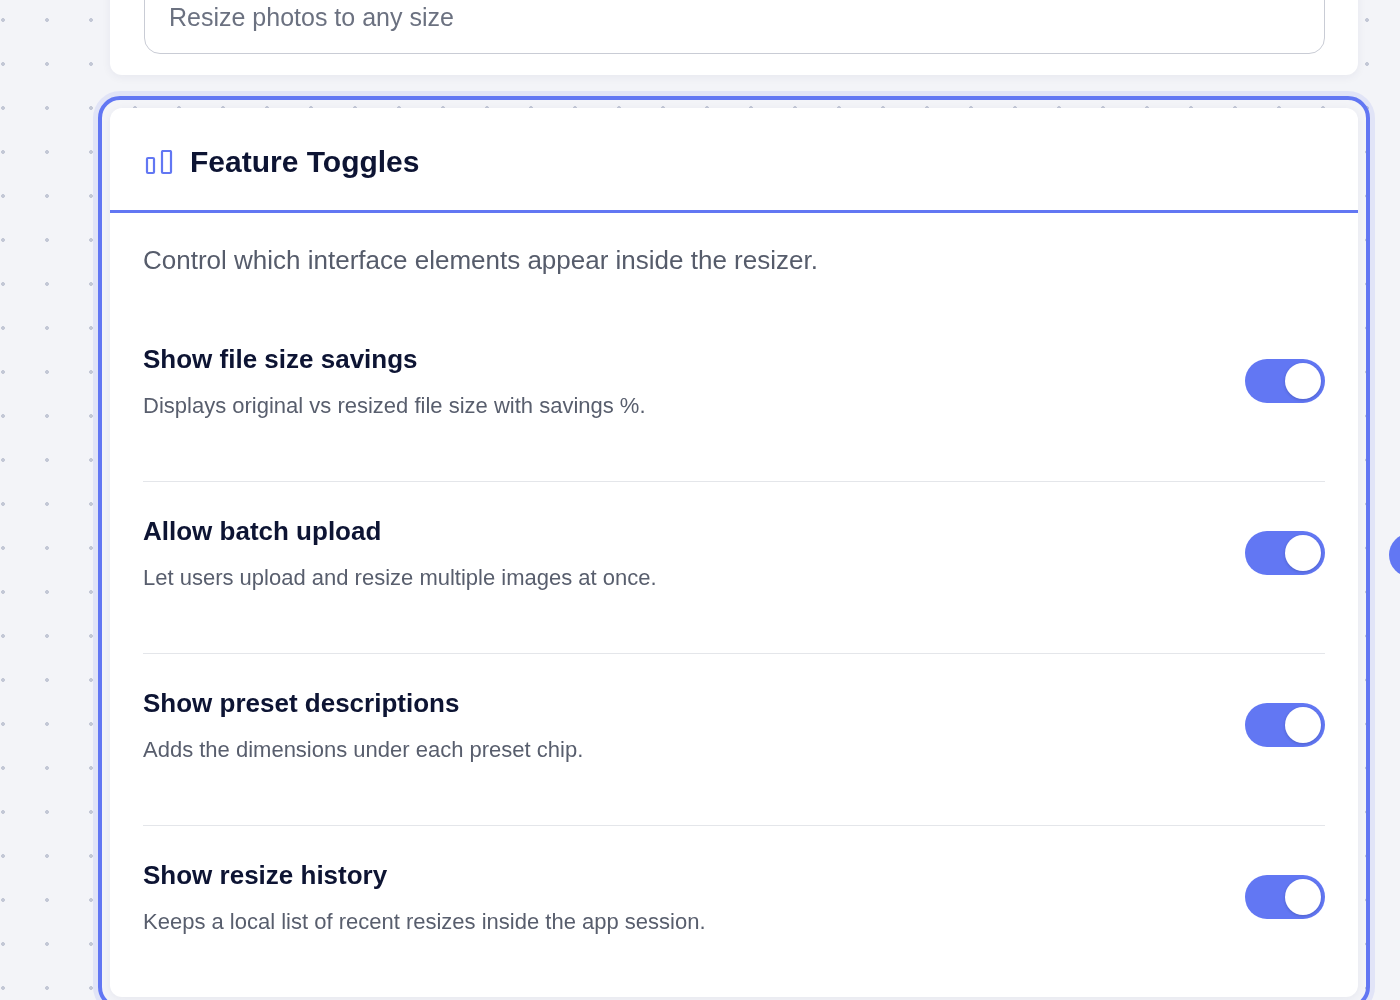  I want to click on toggle-description: Adds the dimensions under each preset chip., so click(363, 750).